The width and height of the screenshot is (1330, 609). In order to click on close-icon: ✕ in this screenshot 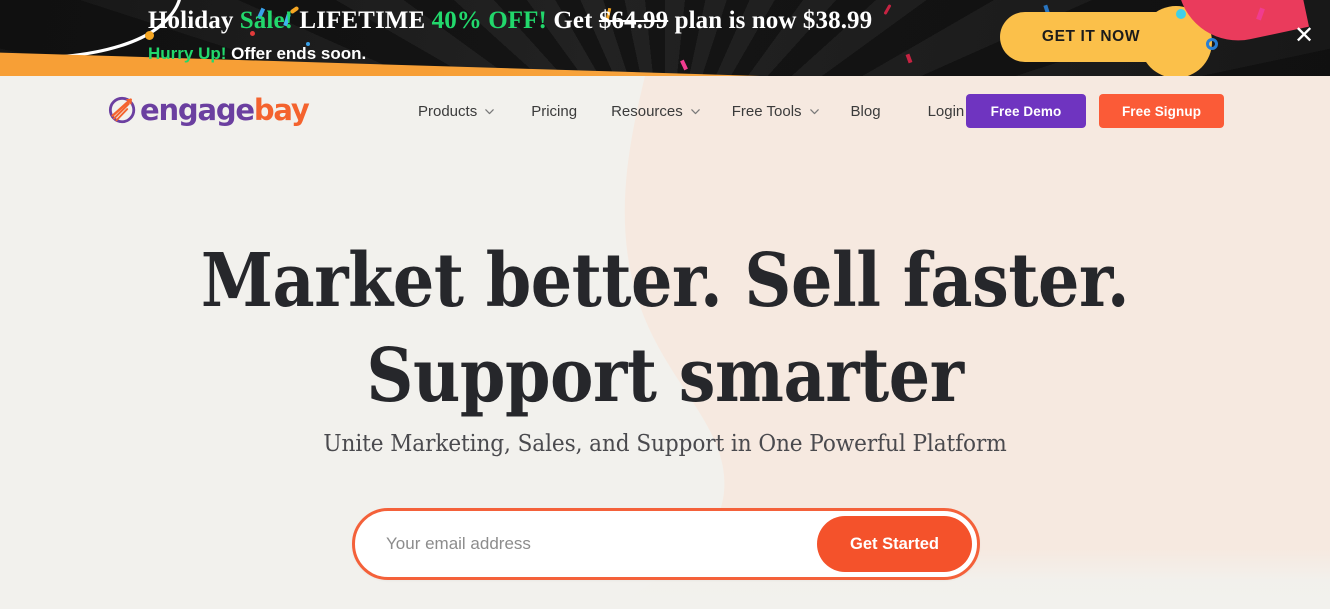, I will do `click(1304, 36)`.